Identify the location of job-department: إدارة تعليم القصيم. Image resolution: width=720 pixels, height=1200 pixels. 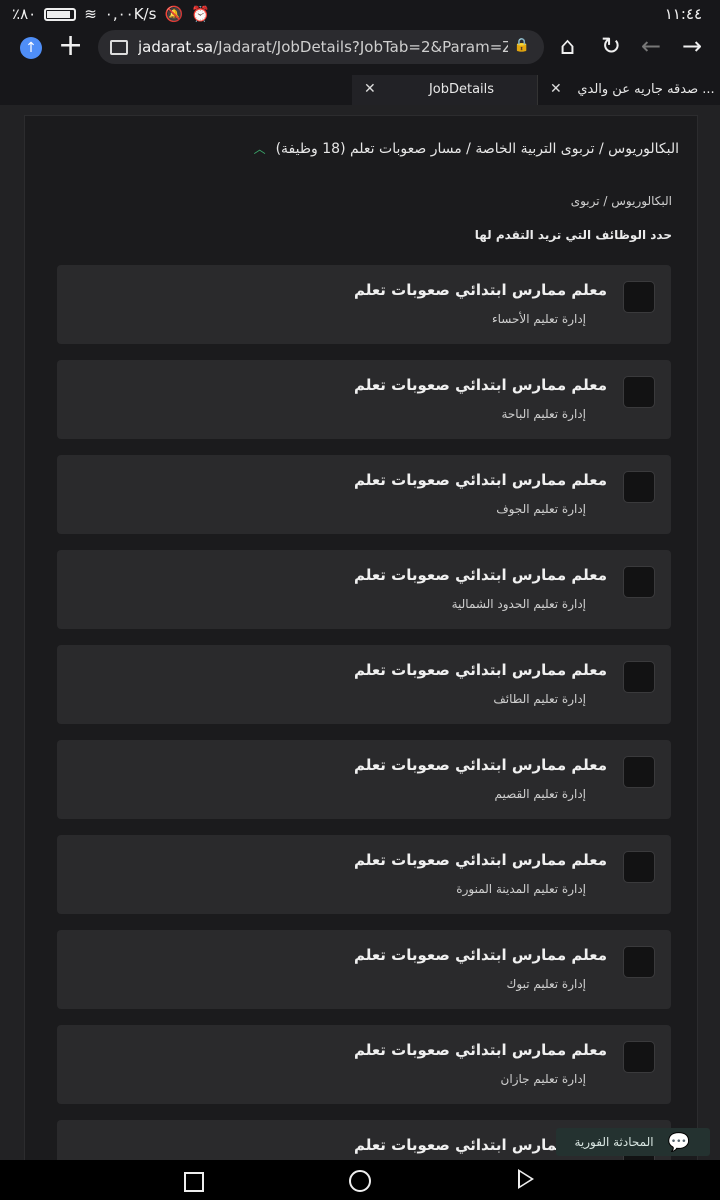
(540, 794).